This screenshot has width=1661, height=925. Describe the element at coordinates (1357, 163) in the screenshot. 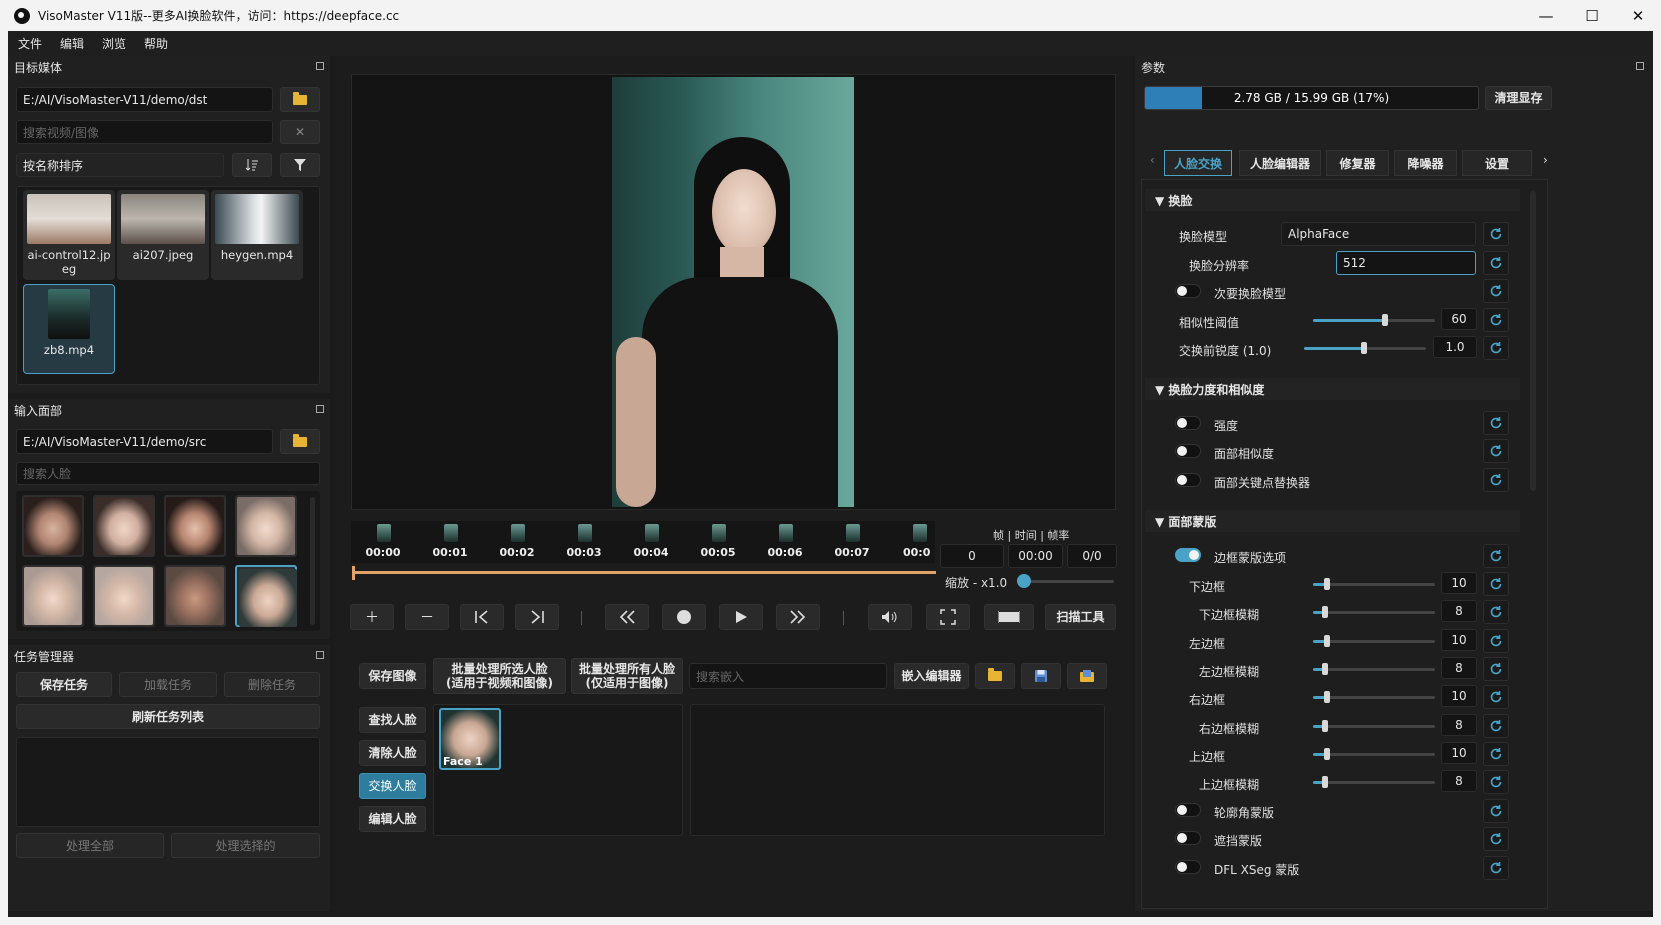

I see `tab-restorer: 修复器` at that location.